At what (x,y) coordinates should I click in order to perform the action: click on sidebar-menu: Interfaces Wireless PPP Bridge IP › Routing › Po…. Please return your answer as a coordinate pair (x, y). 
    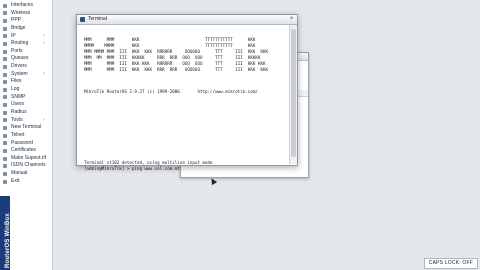
    Looking at the image, I should click on (26, 135).